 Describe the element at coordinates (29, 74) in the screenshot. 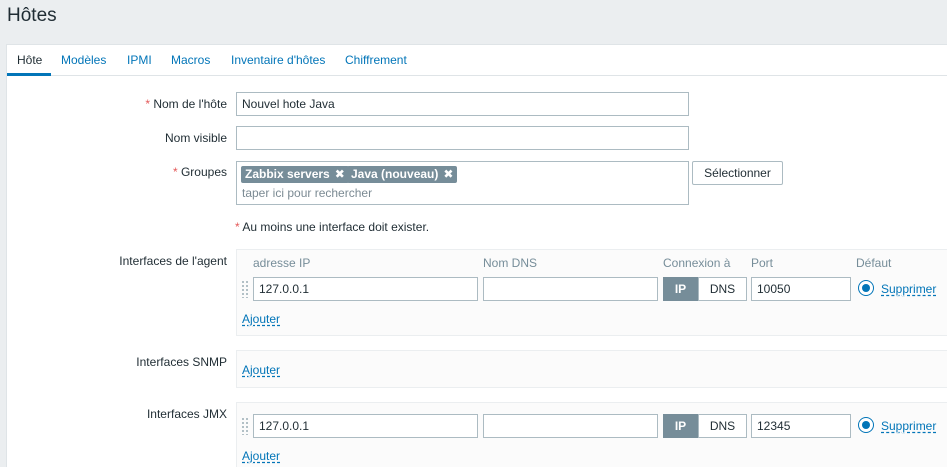

I see `active-tab-indicator` at that location.